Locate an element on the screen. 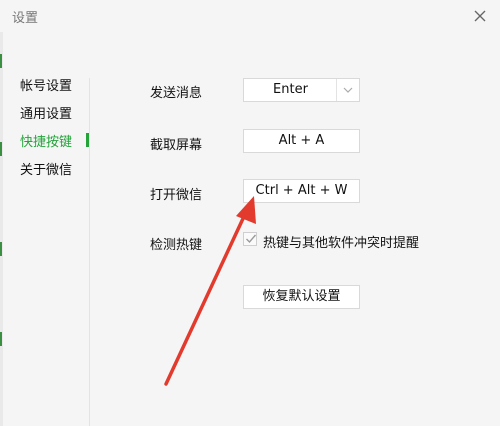 This screenshot has width=500, height=426. checkmark-icon is located at coordinates (251, 239).